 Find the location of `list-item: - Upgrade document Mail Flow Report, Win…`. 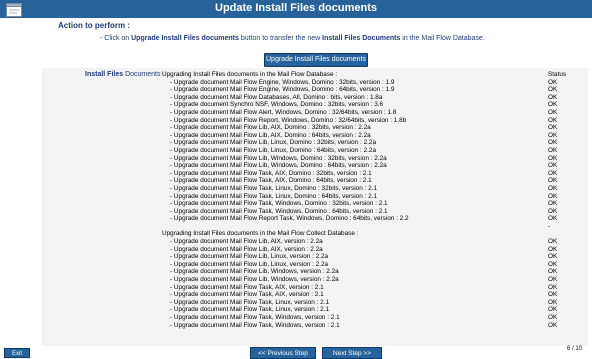

list-item: - Upgrade document Mail Flow Report, Win… is located at coordinates (372, 121).